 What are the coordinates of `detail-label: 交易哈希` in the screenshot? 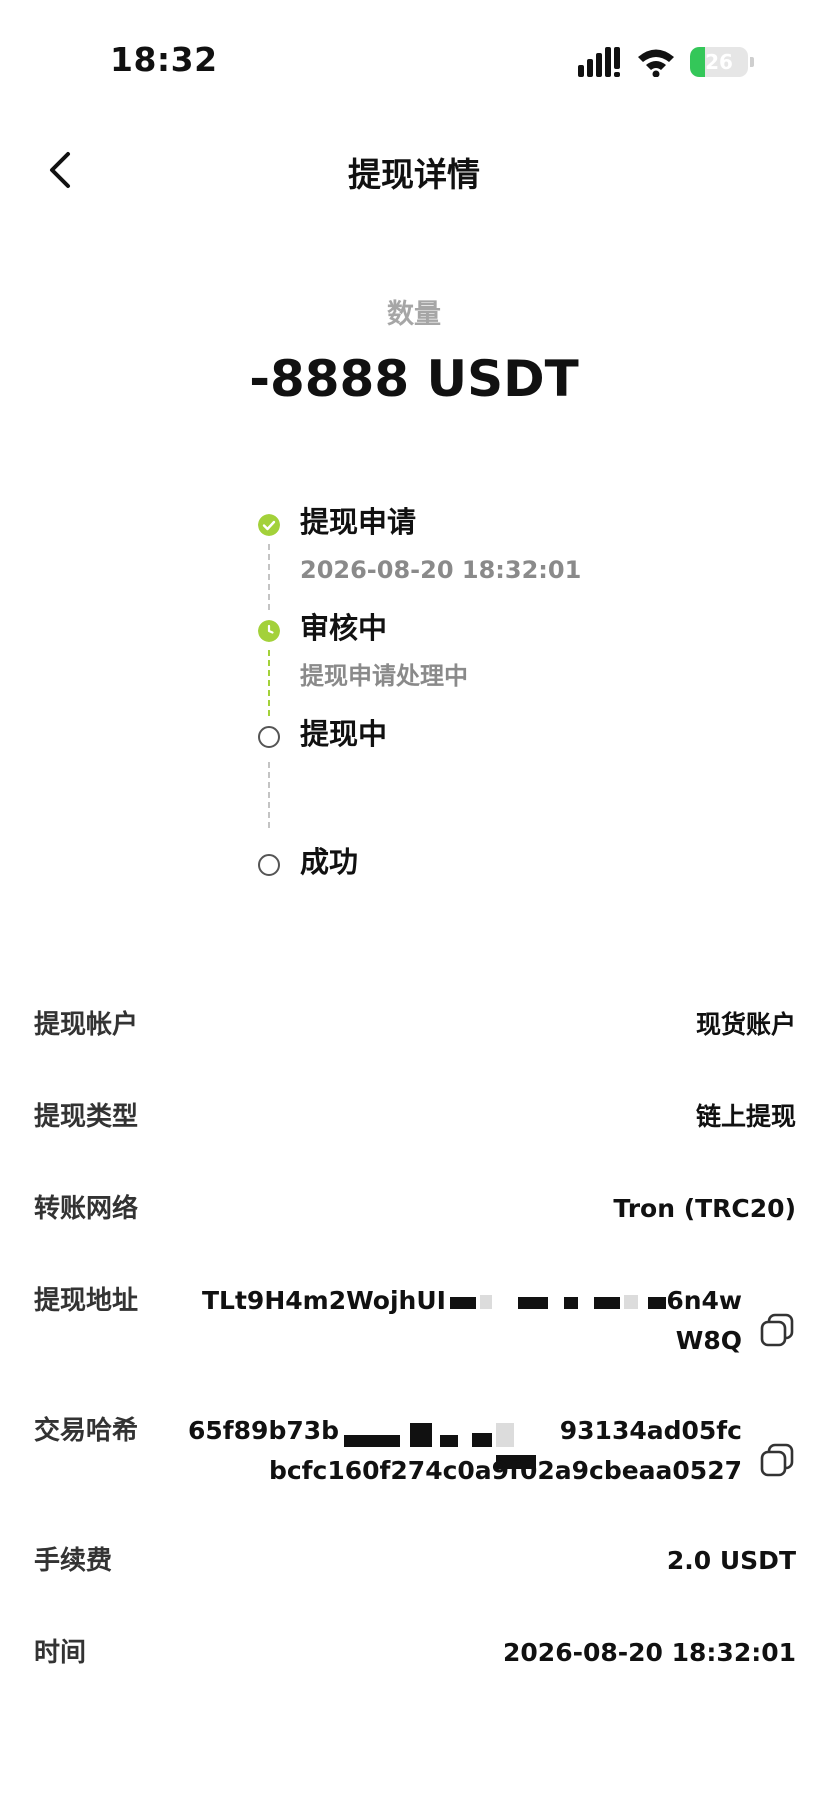 It's located at (86, 1431).